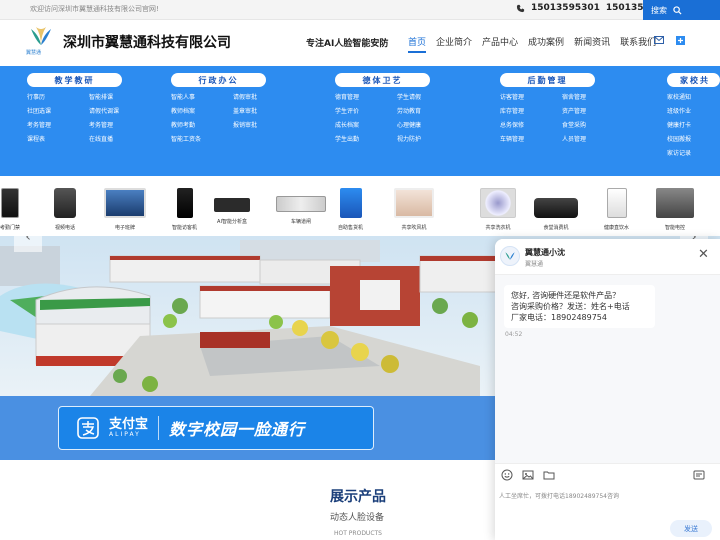  Describe the element at coordinates (531, 96) in the screenshot. I see `menu-link: 访客管理` at that location.